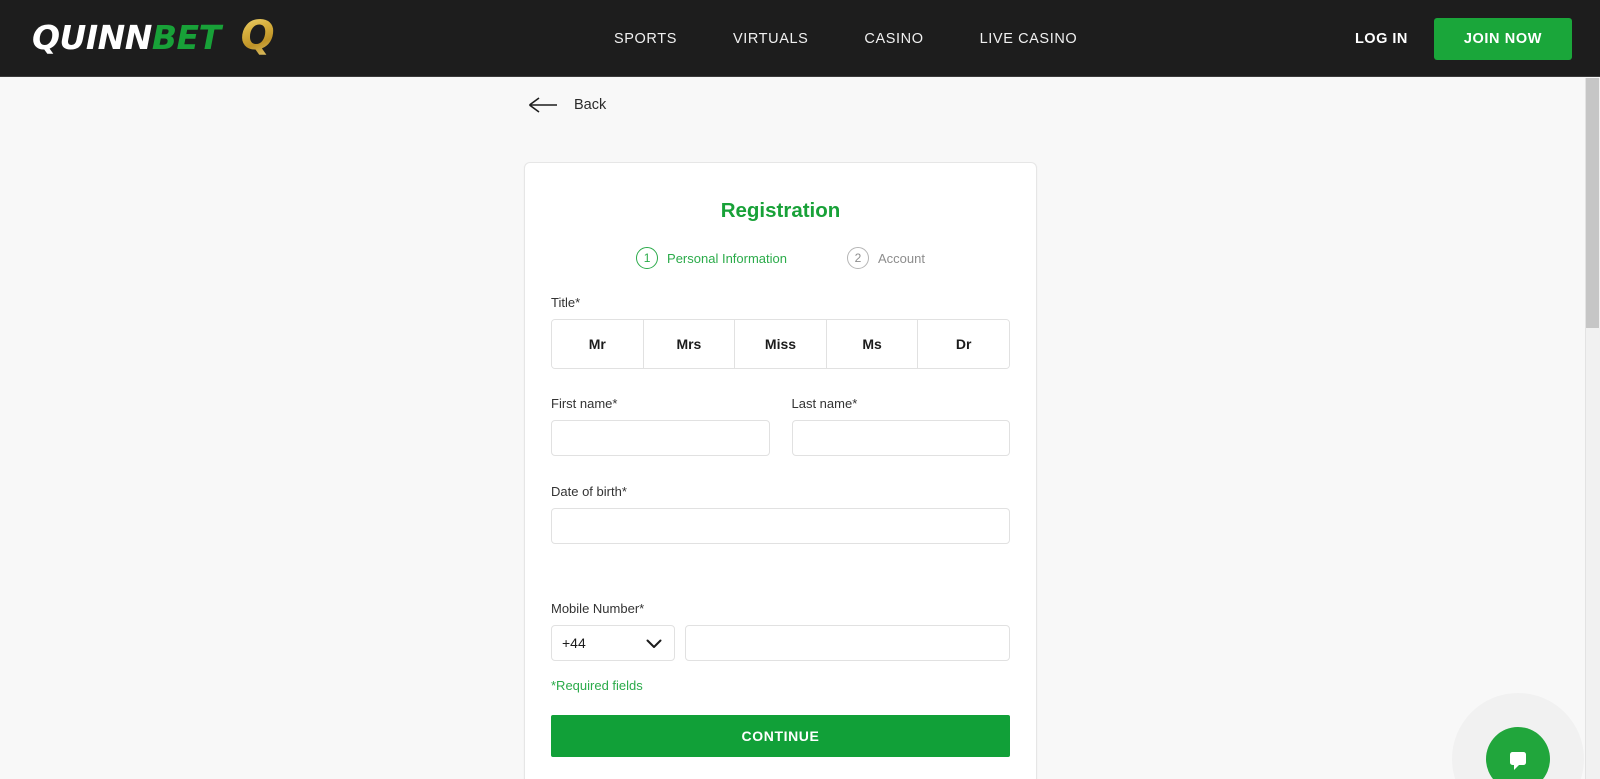 The height and width of the screenshot is (779, 1600). What do you see at coordinates (900, 438) in the screenshot?
I see `last-name-input` at bounding box center [900, 438].